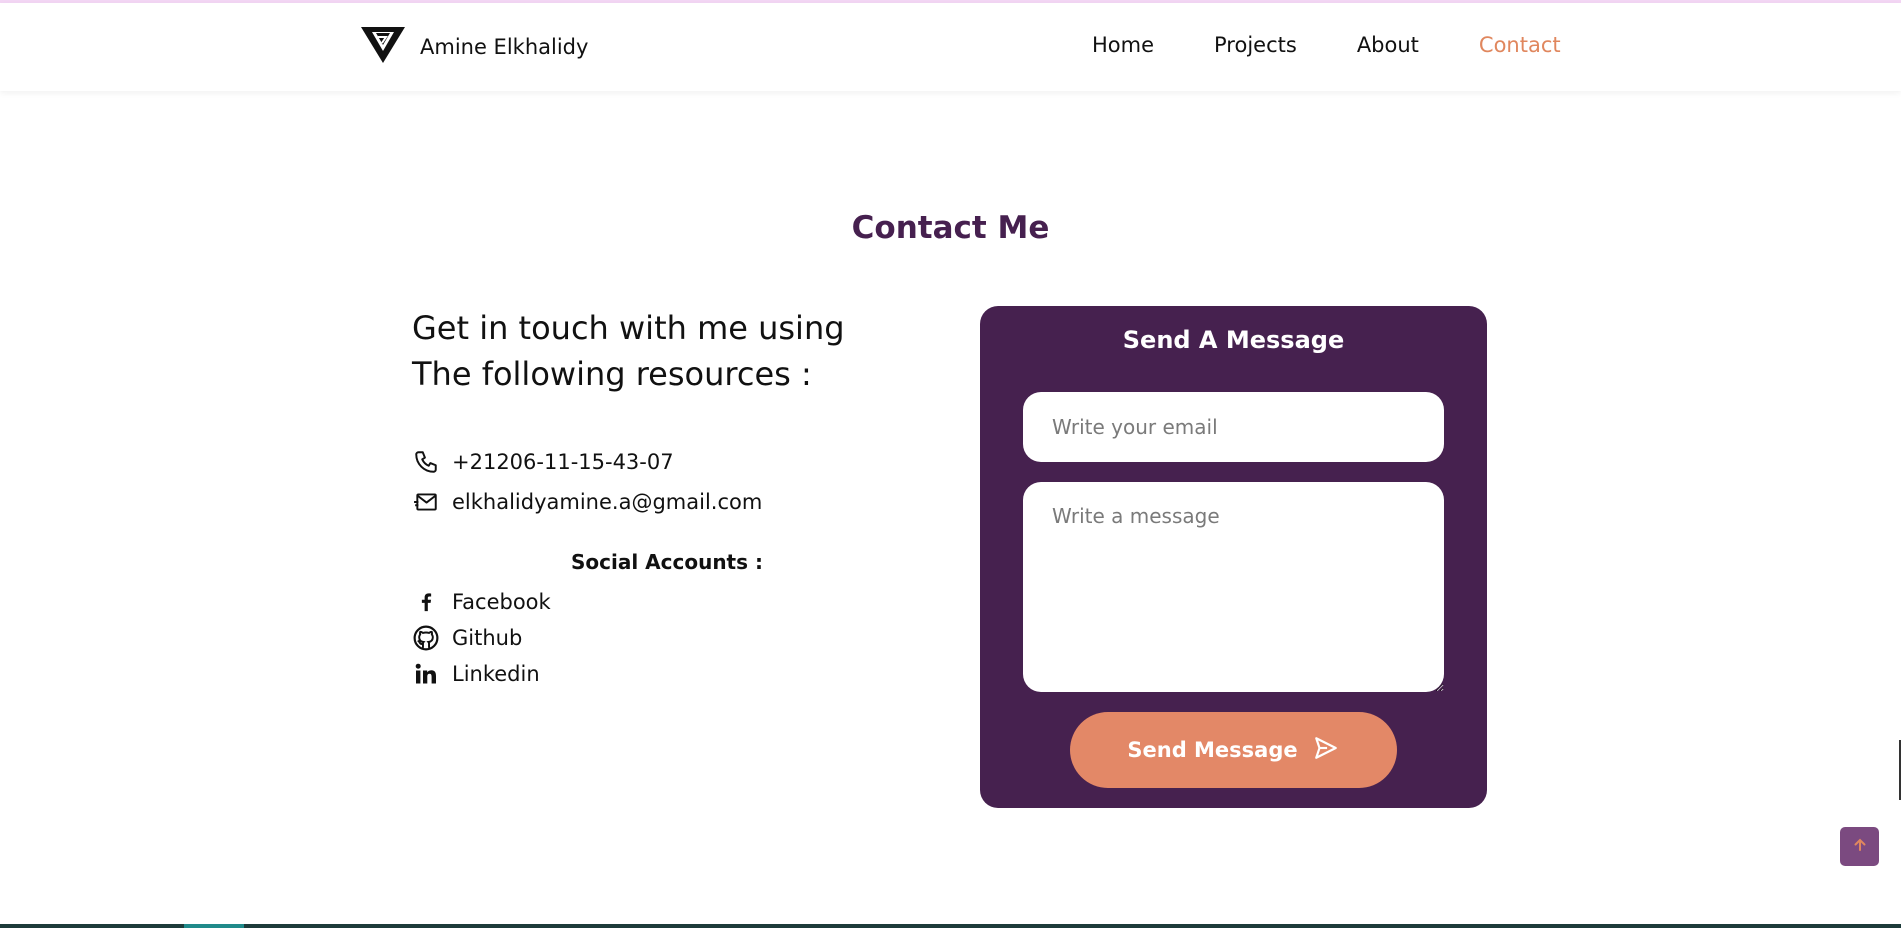 The width and height of the screenshot is (1901, 928). Describe the element at coordinates (563, 462) in the screenshot. I see `phone-number: +21206-11-15-43-07` at that location.